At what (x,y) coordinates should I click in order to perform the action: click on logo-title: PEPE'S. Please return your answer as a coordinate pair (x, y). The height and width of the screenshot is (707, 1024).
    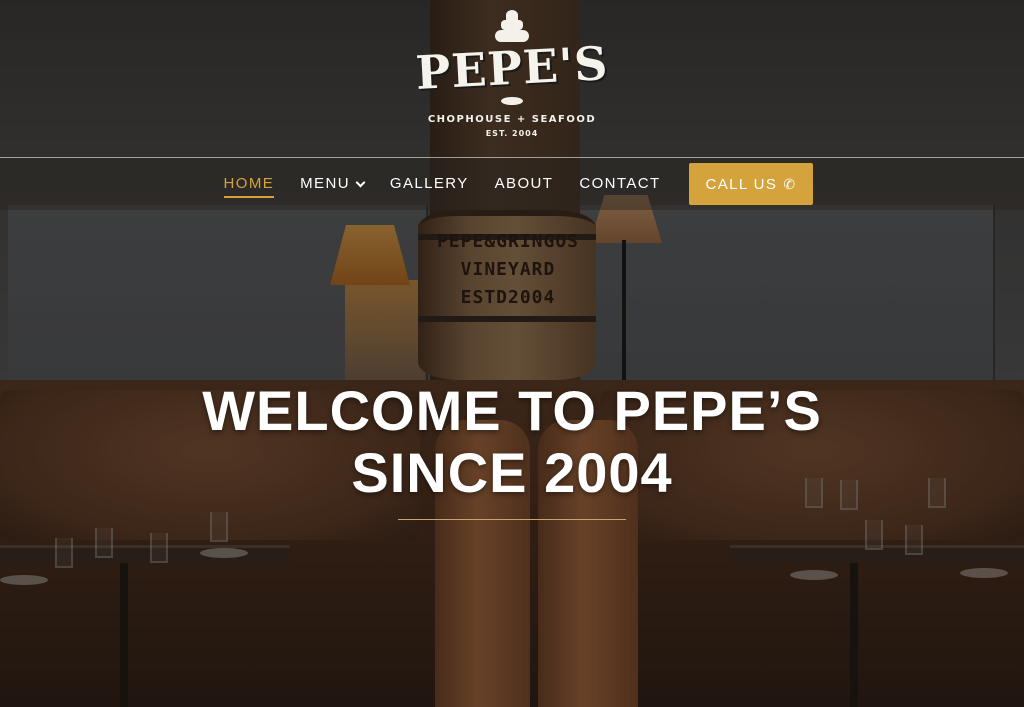
    Looking at the image, I should click on (512, 68).